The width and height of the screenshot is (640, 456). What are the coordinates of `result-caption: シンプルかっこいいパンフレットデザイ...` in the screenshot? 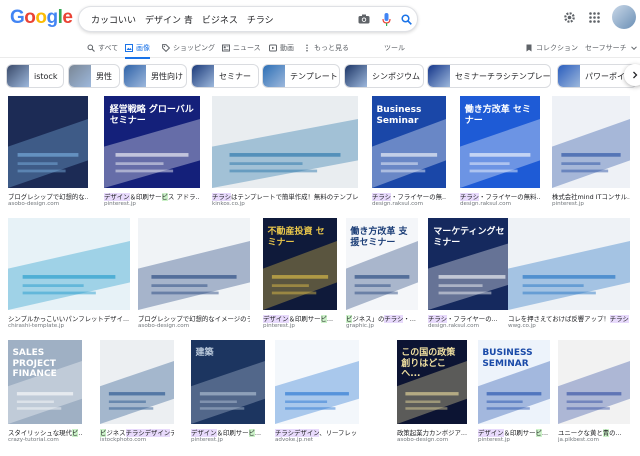 It's located at (69, 318).